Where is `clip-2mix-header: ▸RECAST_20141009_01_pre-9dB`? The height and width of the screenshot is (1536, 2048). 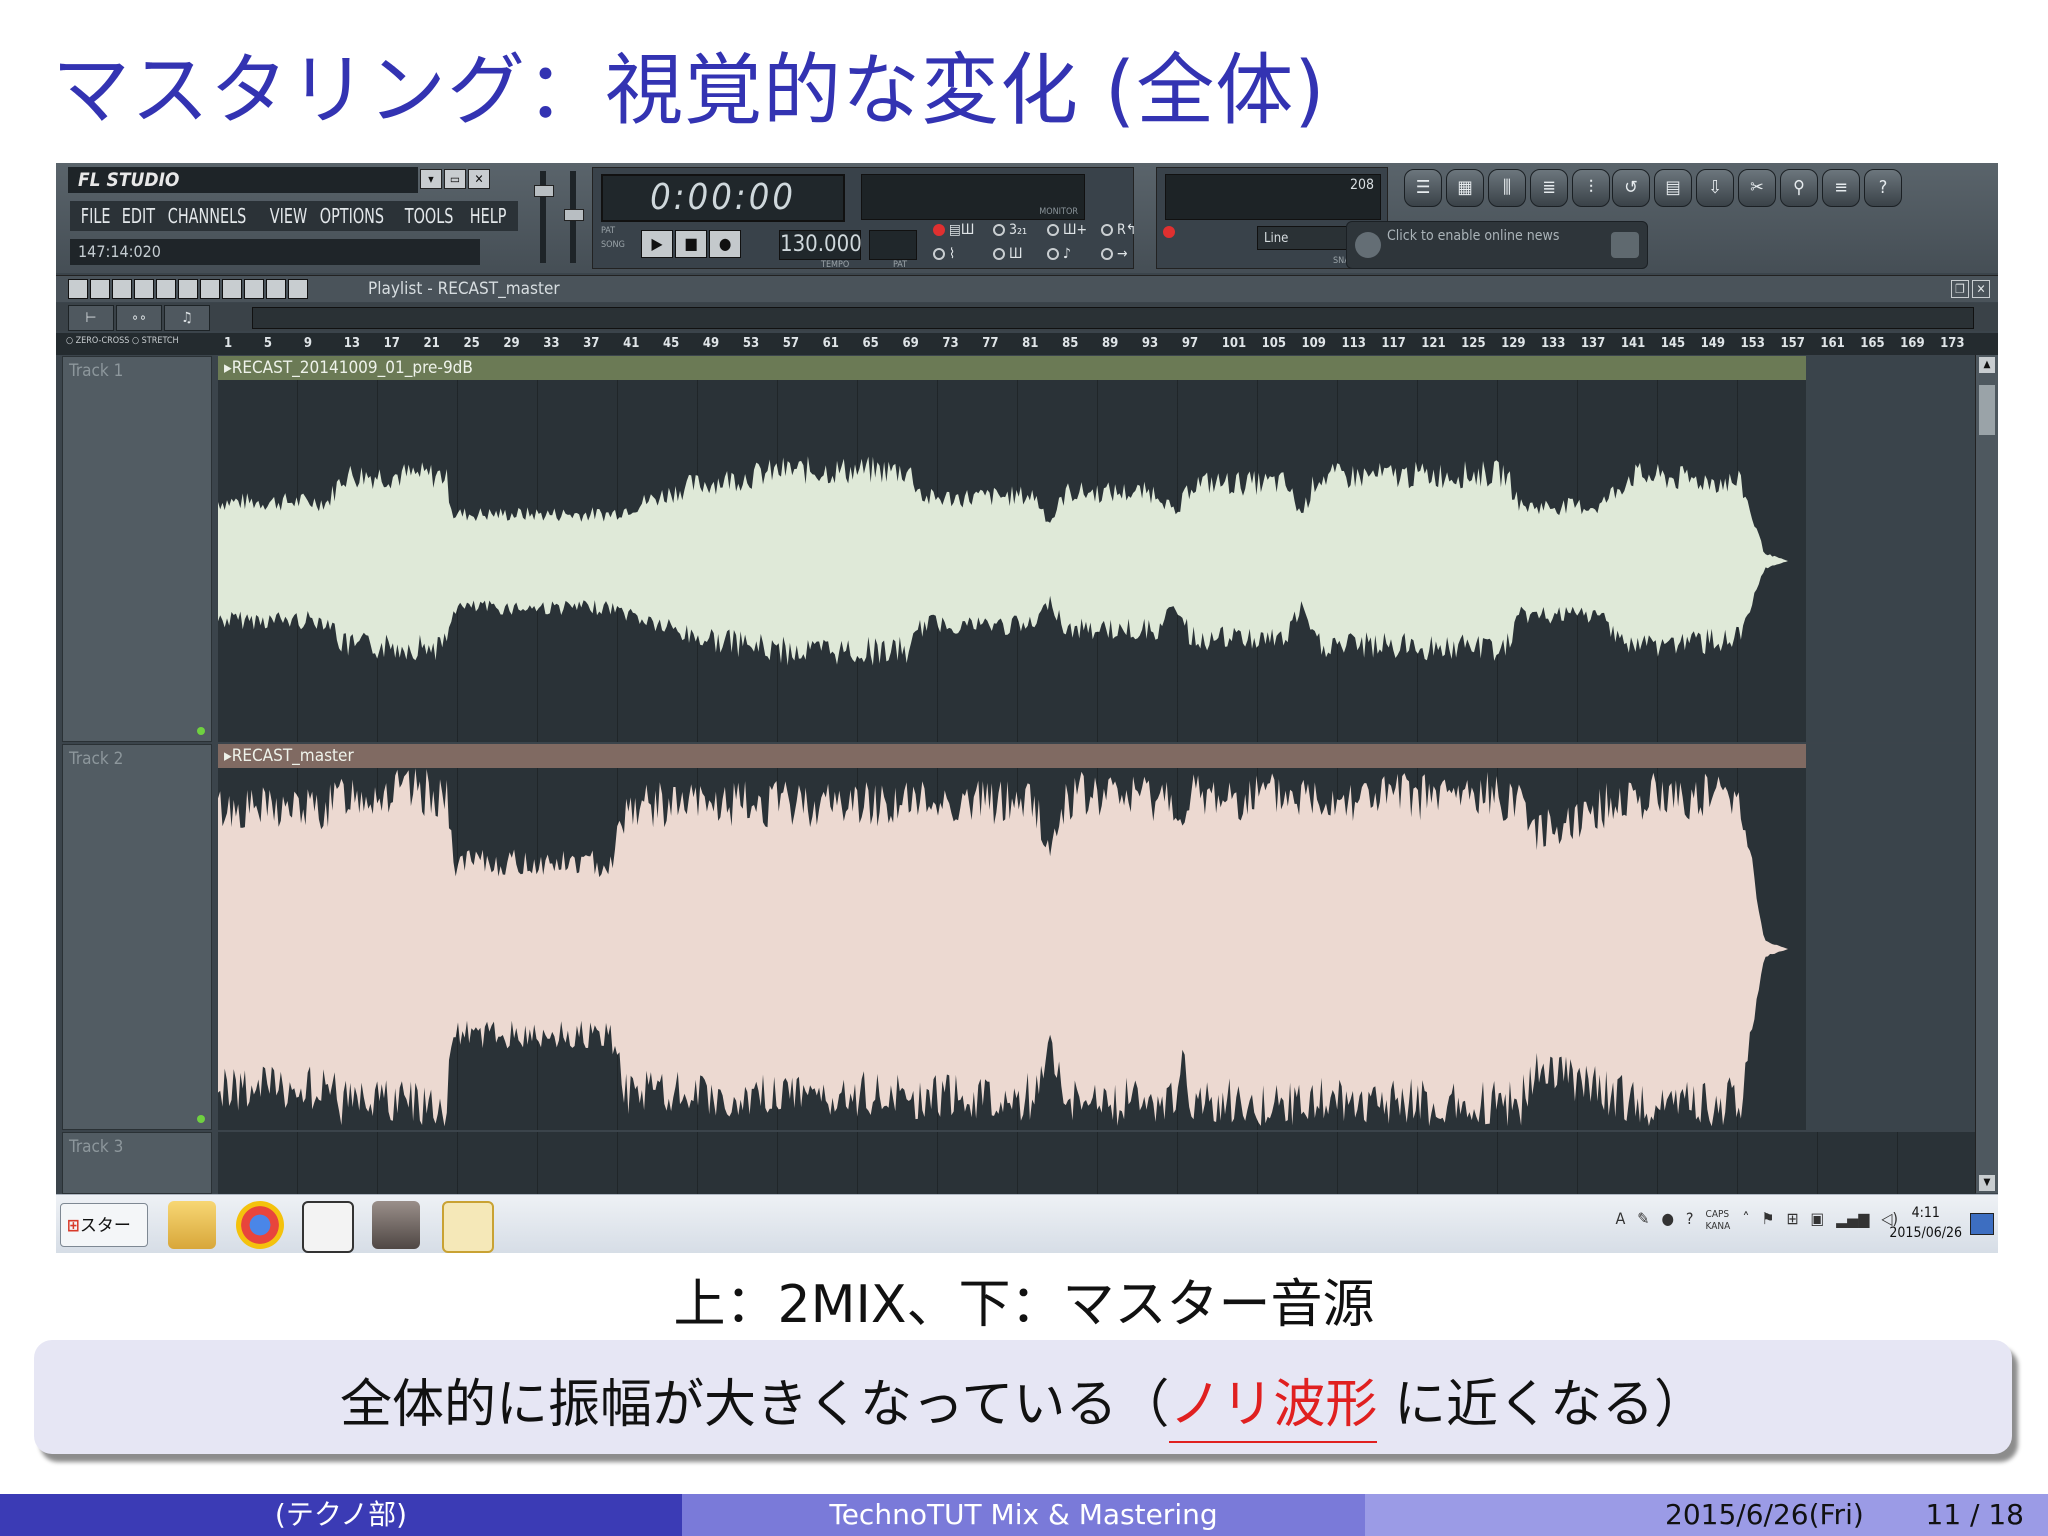 clip-2mix-header: ▸RECAST_20141009_01_pre-9dB is located at coordinates (1012, 368).